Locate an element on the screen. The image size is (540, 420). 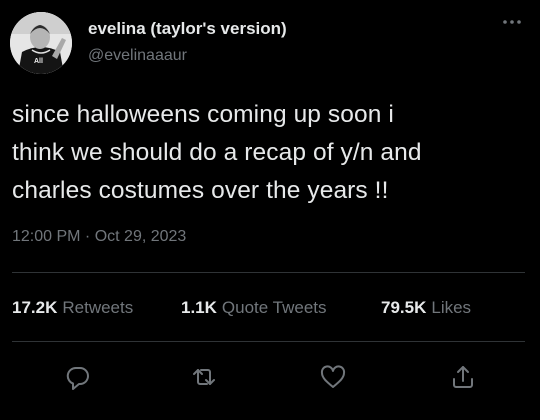
avatar-photo: All is located at coordinates (41, 43).